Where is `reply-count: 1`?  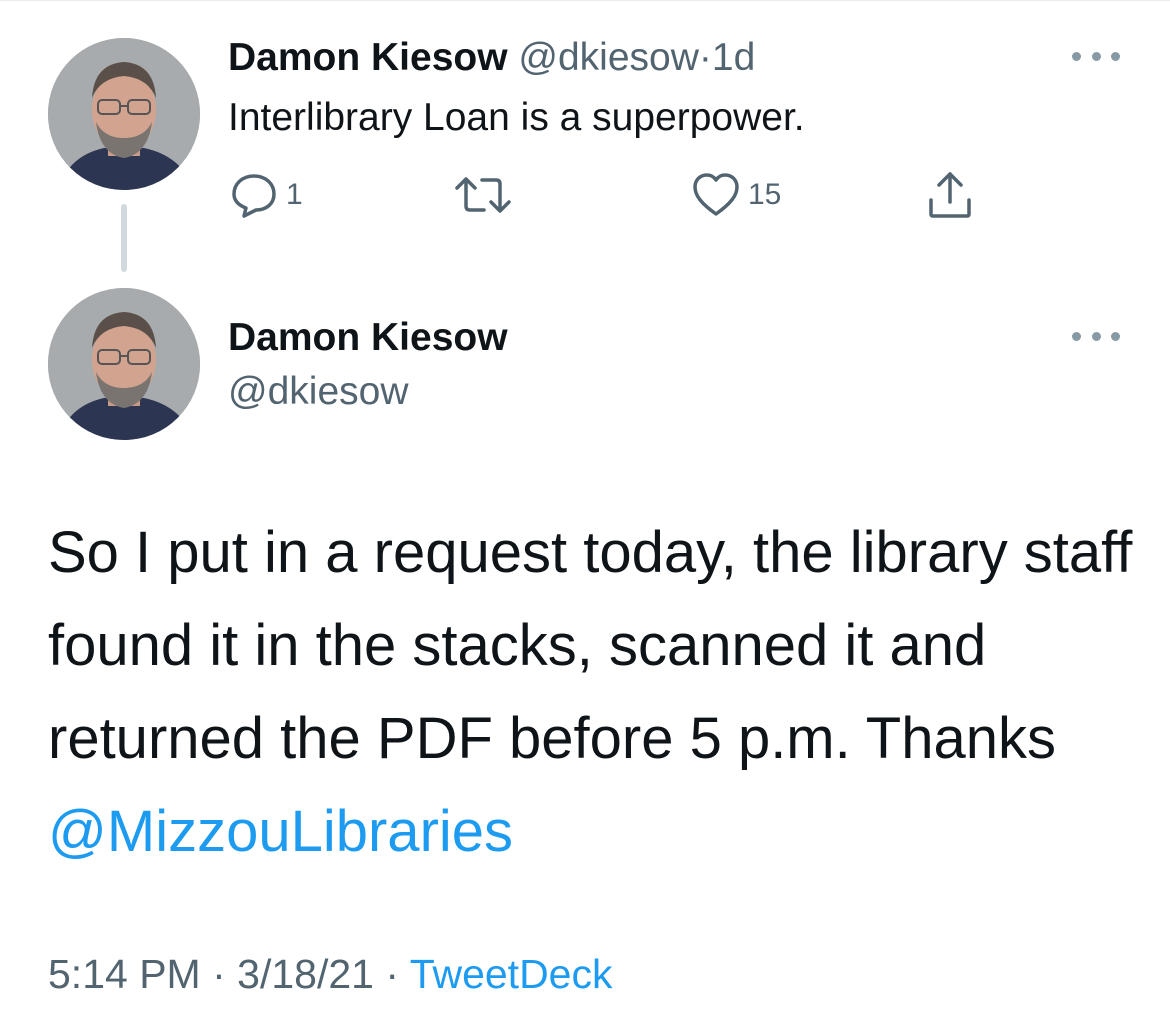
reply-count: 1 is located at coordinates (294, 194).